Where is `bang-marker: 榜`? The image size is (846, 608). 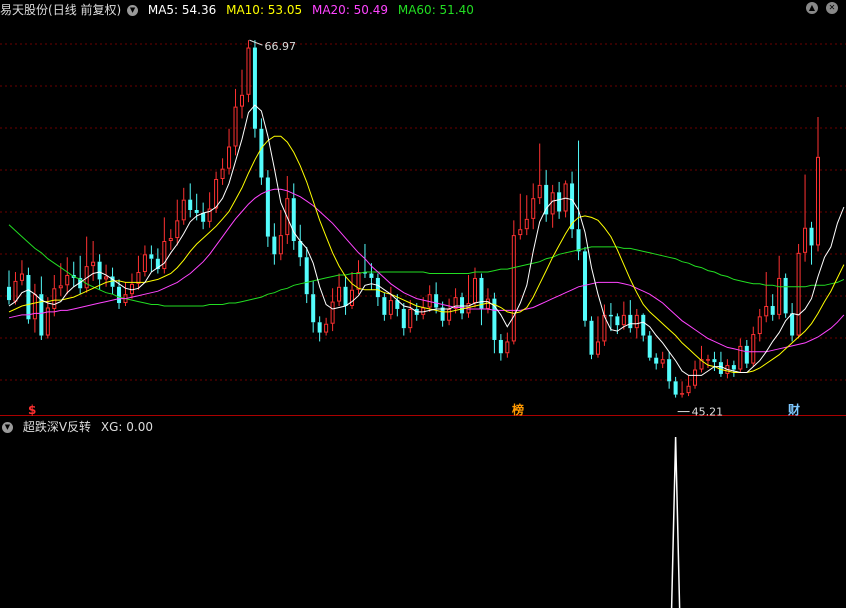 bang-marker: 榜 is located at coordinates (518, 410).